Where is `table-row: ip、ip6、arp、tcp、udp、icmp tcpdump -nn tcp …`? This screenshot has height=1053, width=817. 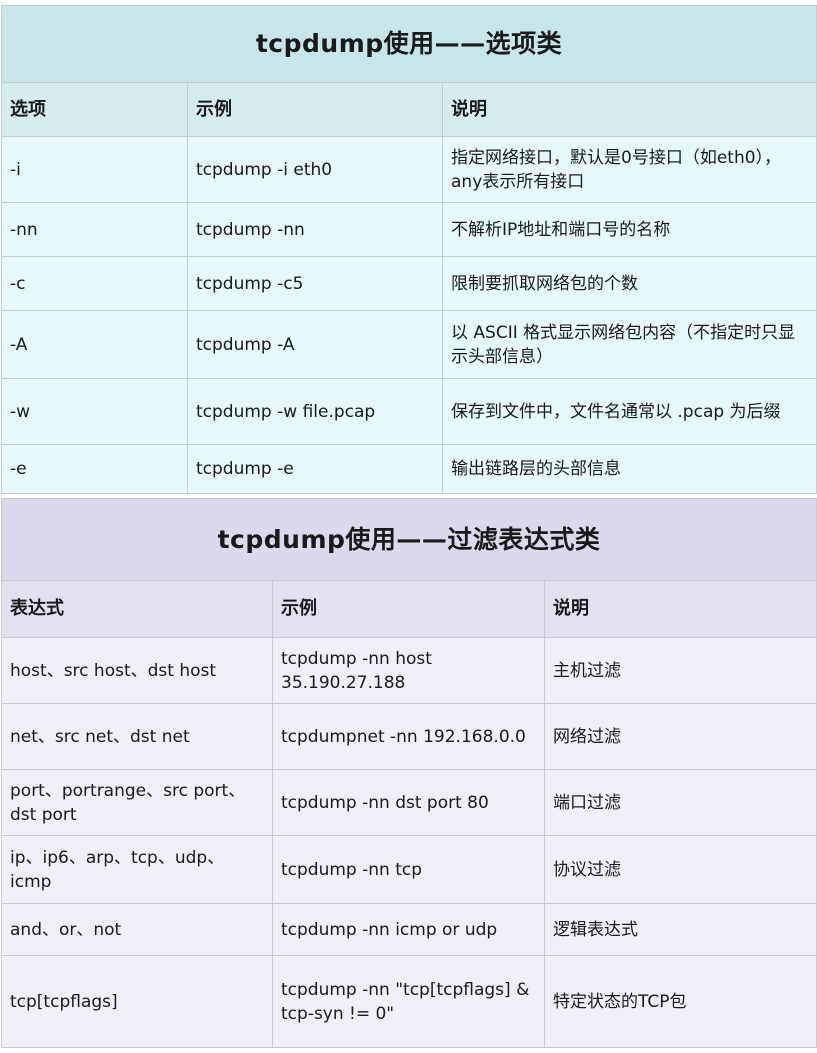
table-row: ip、ip6、arp、tcp、udp、icmp tcpdump -nn tcp … is located at coordinates (409, 869).